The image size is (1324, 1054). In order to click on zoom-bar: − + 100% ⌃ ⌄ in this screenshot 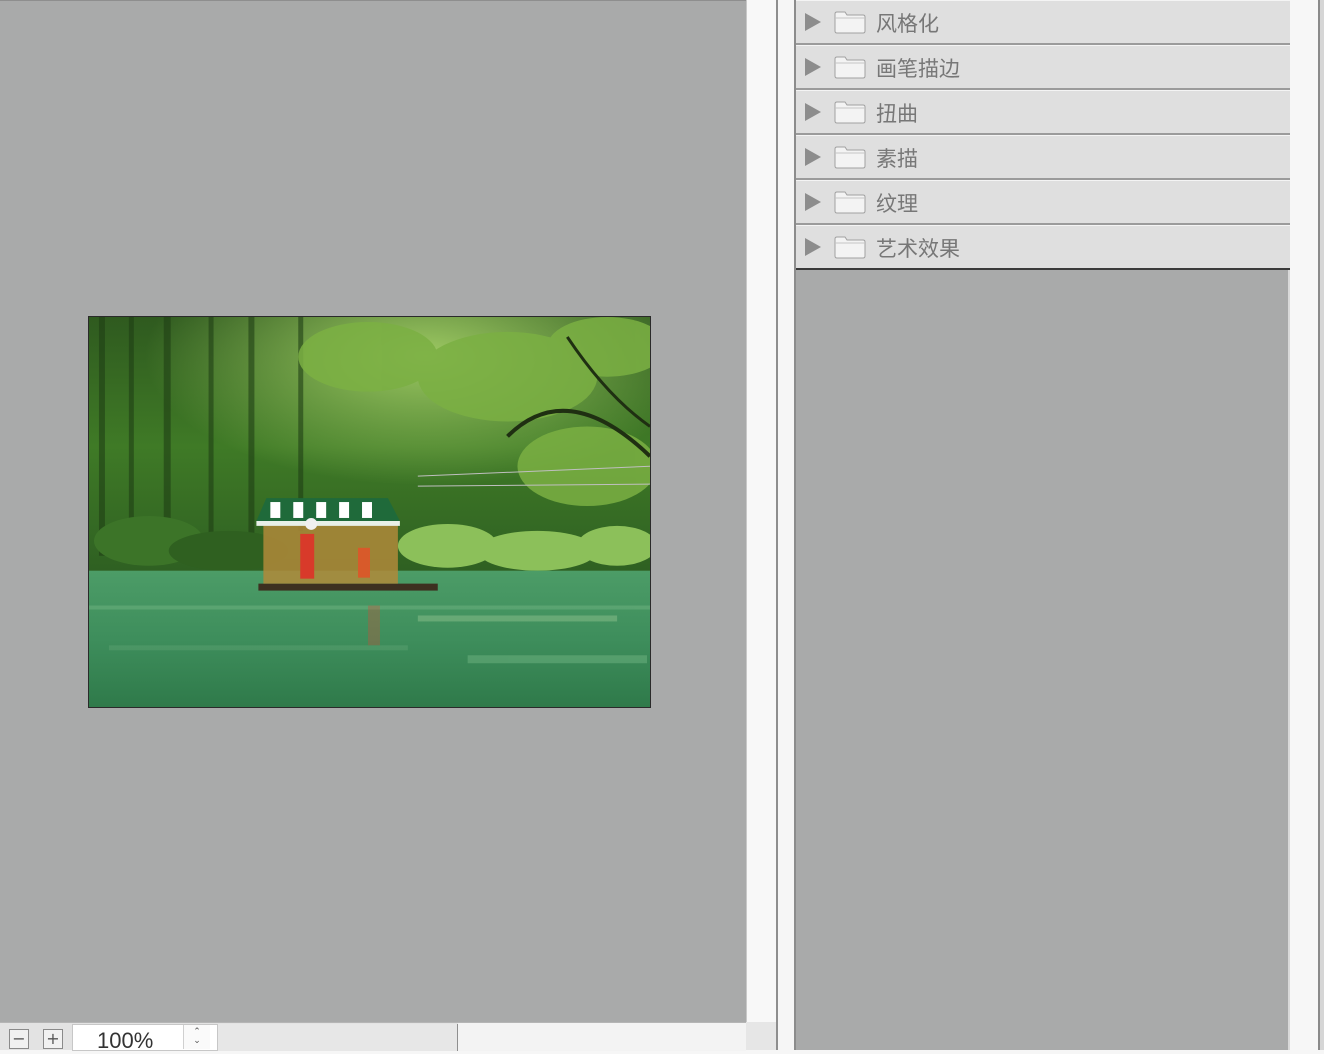, I will do `click(373, 1037)`.